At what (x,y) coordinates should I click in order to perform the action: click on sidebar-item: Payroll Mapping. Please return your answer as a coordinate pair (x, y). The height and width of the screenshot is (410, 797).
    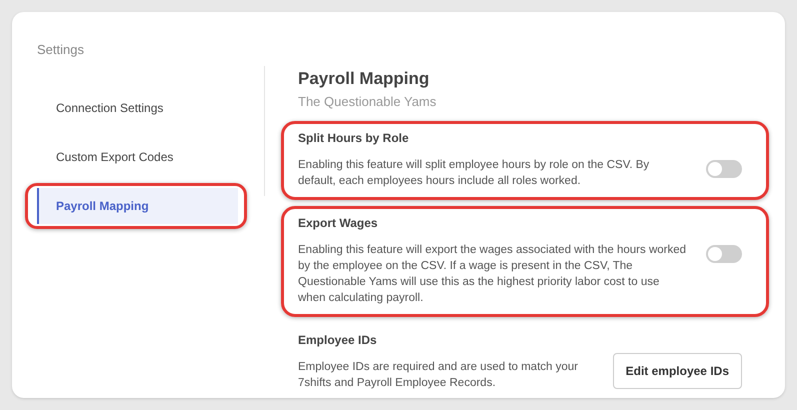
    Looking at the image, I should click on (137, 206).